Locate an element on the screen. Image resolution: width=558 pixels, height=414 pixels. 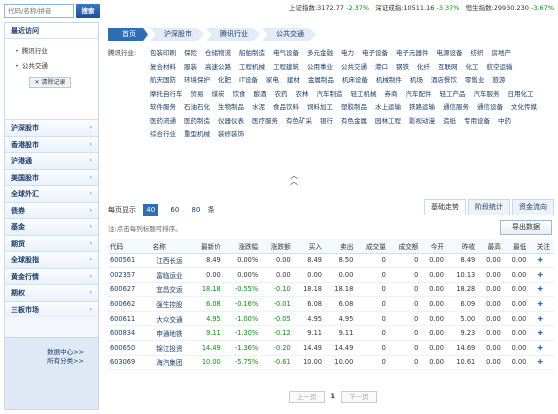
industry-item: 摩托自行车 is located at coordinates (166, 95).